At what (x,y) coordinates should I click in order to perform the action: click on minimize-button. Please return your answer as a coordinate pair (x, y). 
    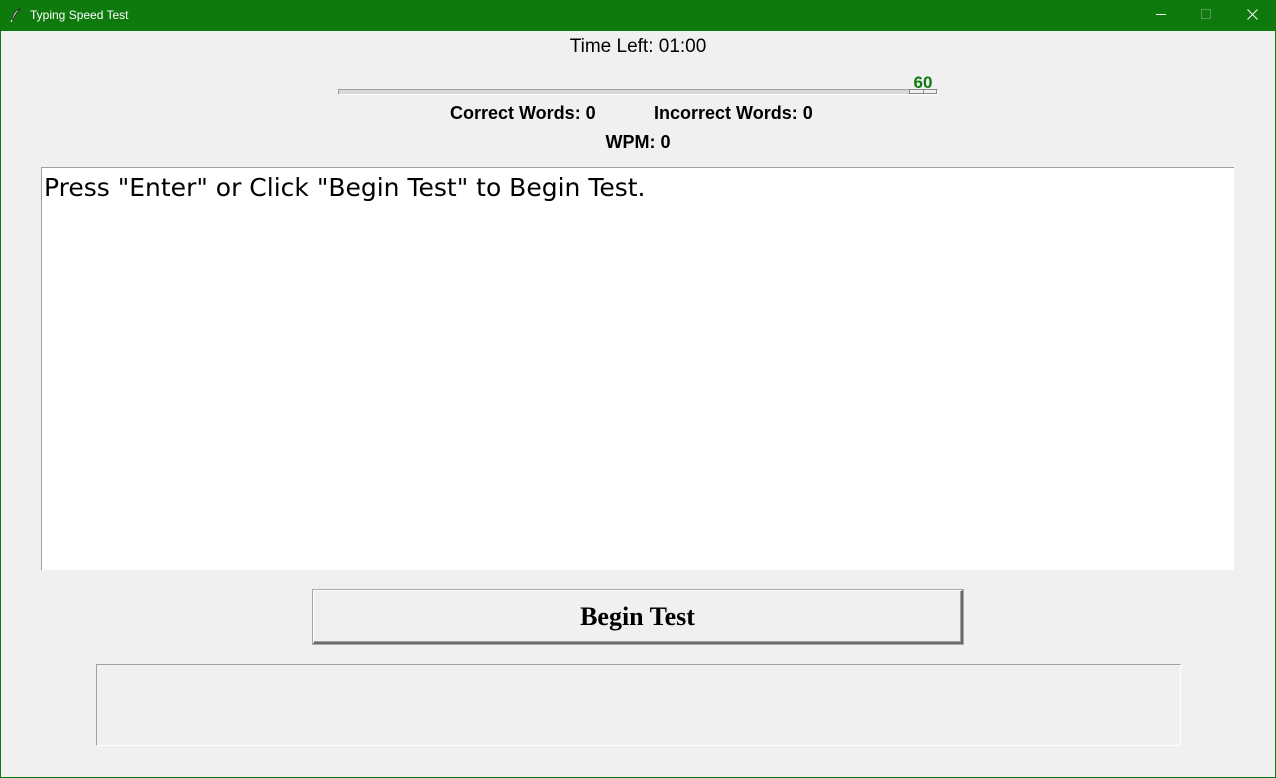
    Looking at the image, I should click on (1161, 15).